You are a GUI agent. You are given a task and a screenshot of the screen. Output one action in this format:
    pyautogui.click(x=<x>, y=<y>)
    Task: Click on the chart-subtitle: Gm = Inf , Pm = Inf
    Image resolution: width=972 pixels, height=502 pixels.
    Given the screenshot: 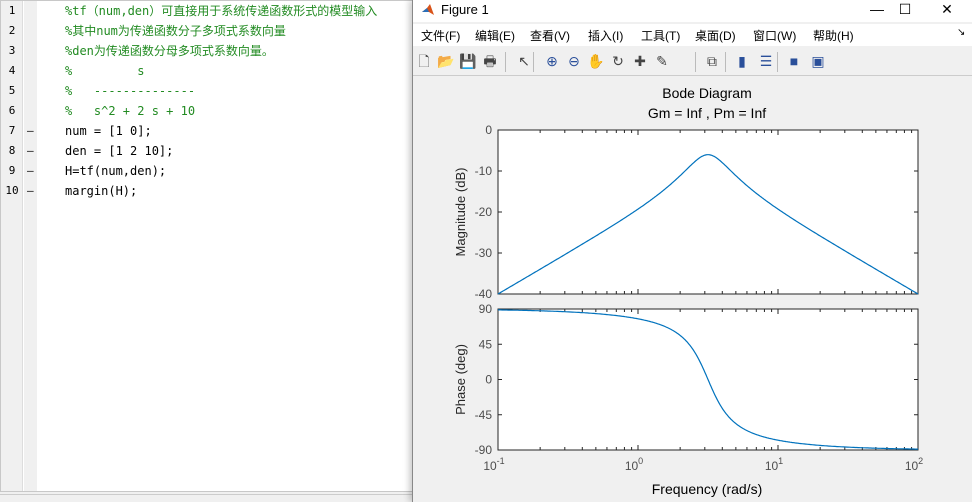 What is the action you would take?
    pyautogui.click(x=707, y=113)
    